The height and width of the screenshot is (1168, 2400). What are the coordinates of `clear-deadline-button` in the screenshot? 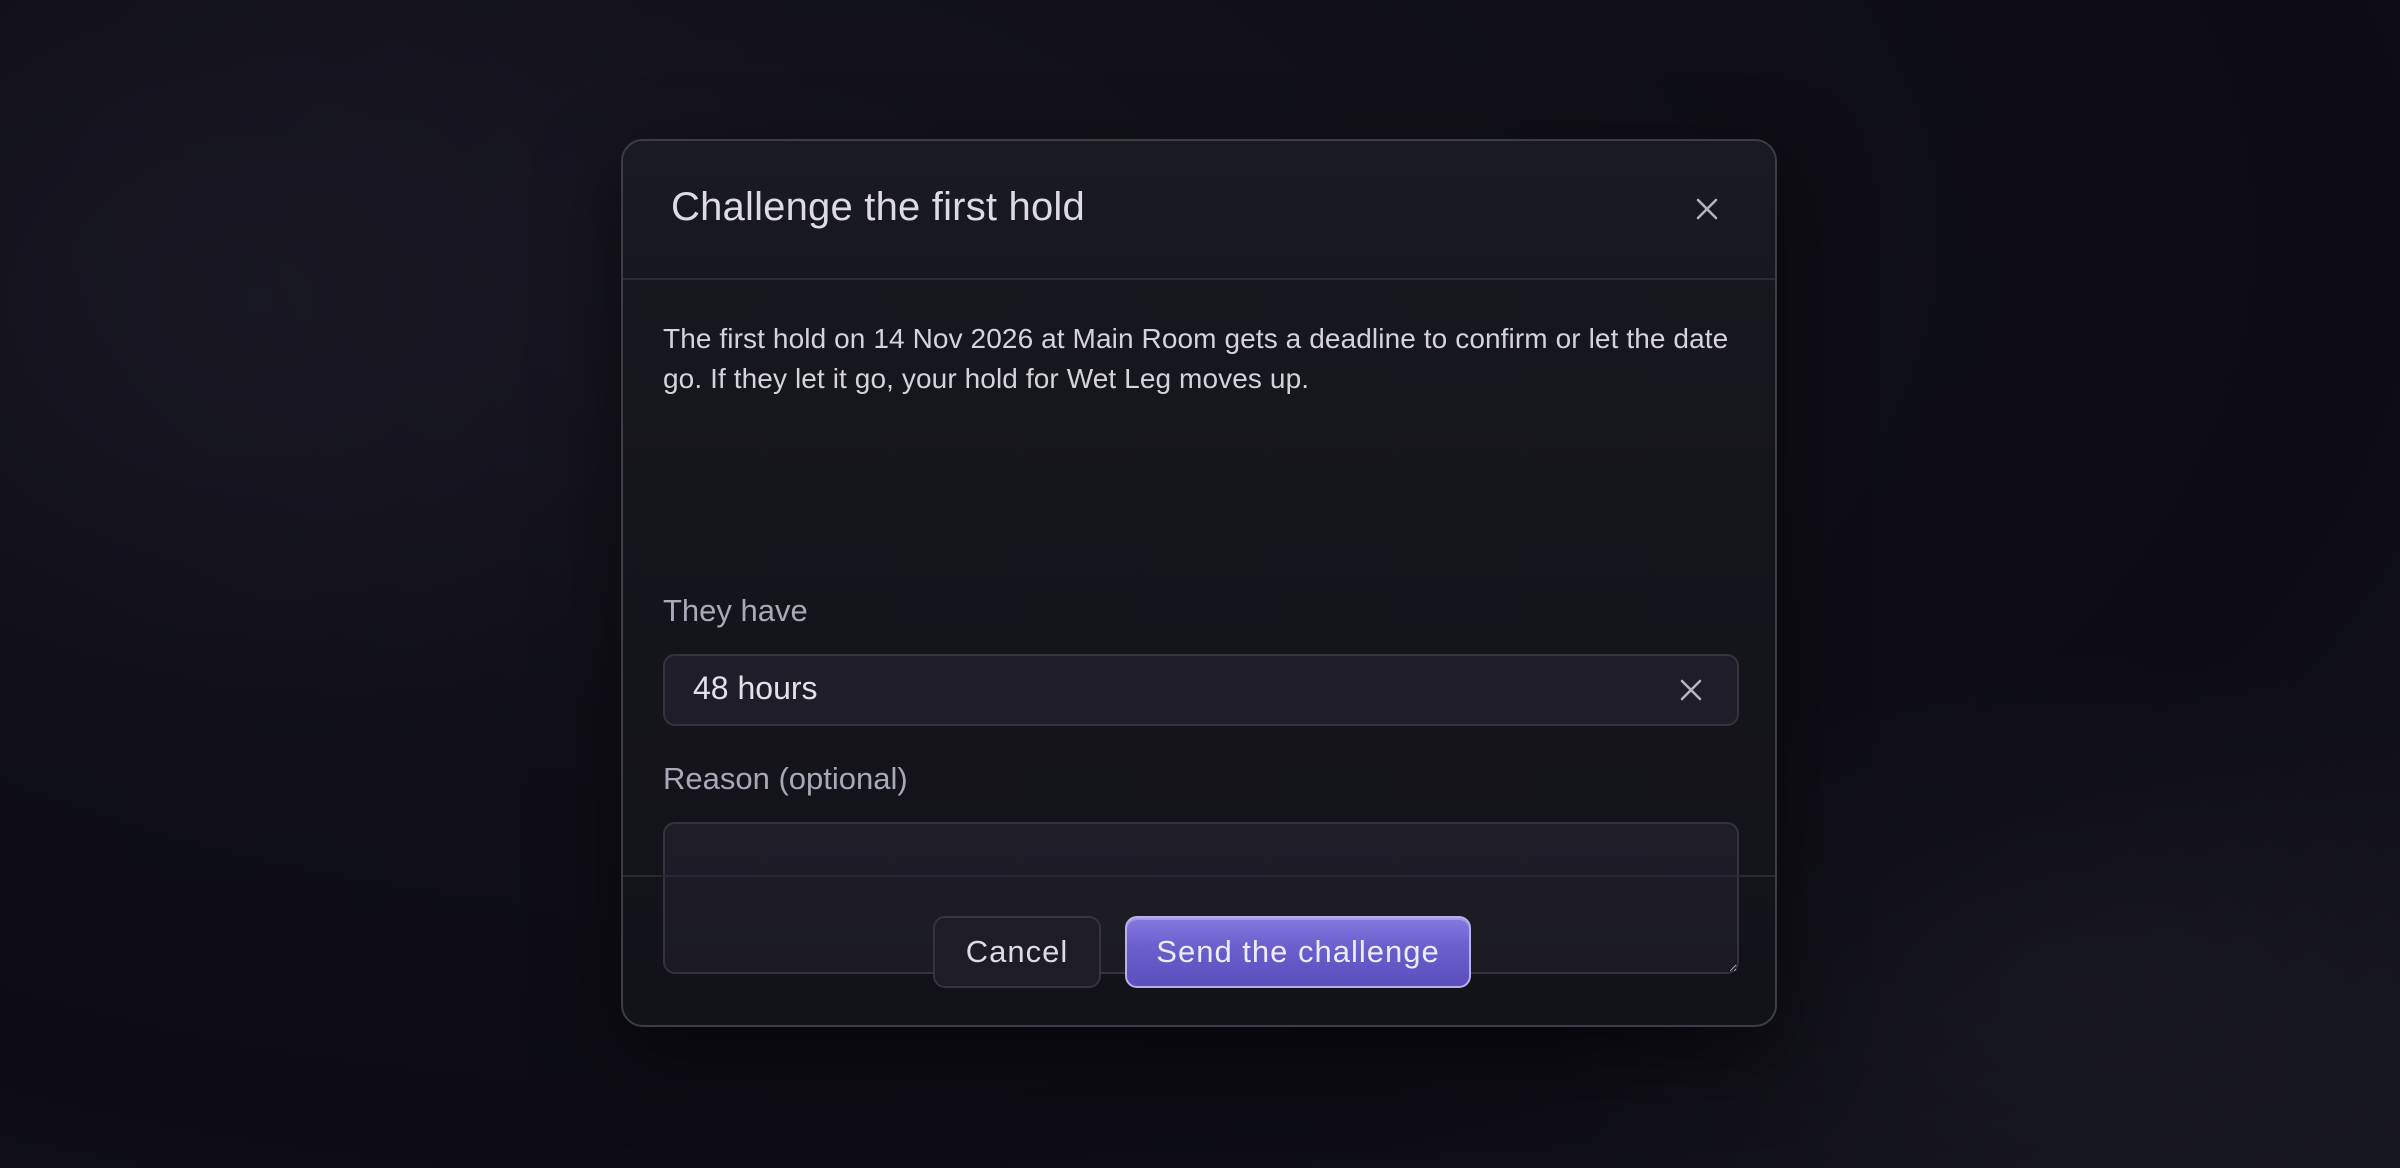 It's located at (1691, 690).